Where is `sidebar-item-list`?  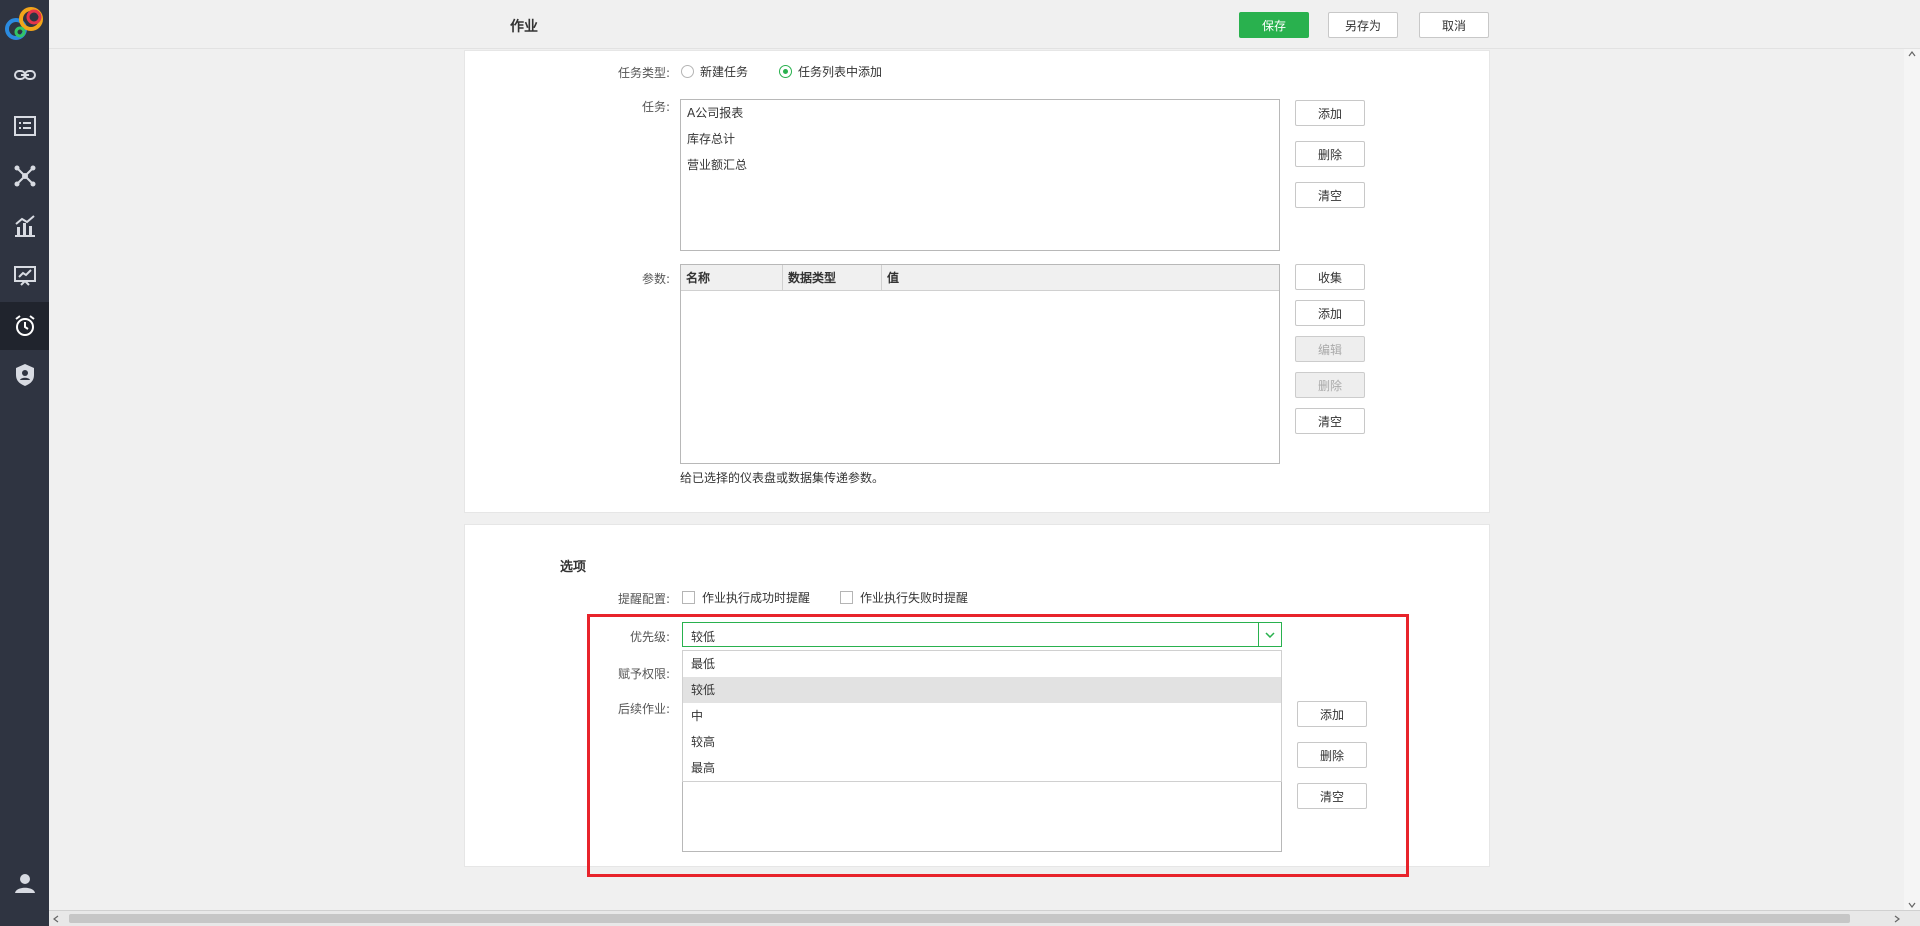
sidebar-item-list is located at coordinates (24, 126).